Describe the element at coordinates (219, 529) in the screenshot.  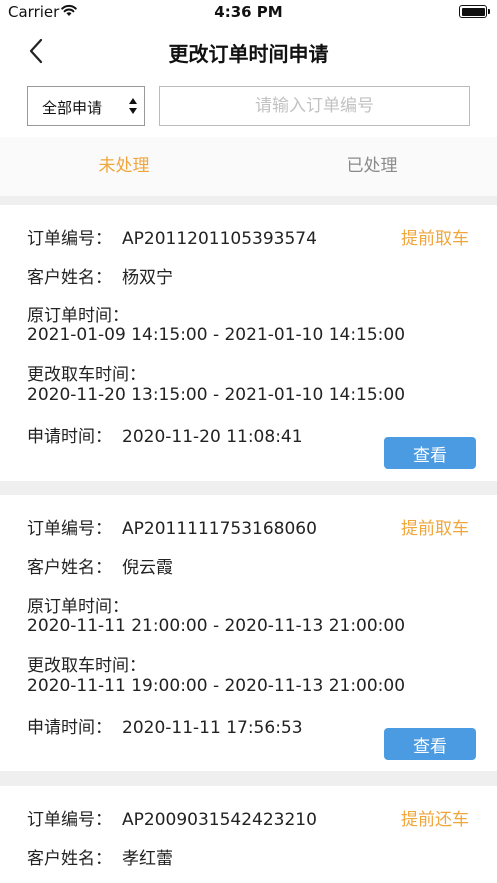
I see `order-number-value: AP2011111753168060` at that location.